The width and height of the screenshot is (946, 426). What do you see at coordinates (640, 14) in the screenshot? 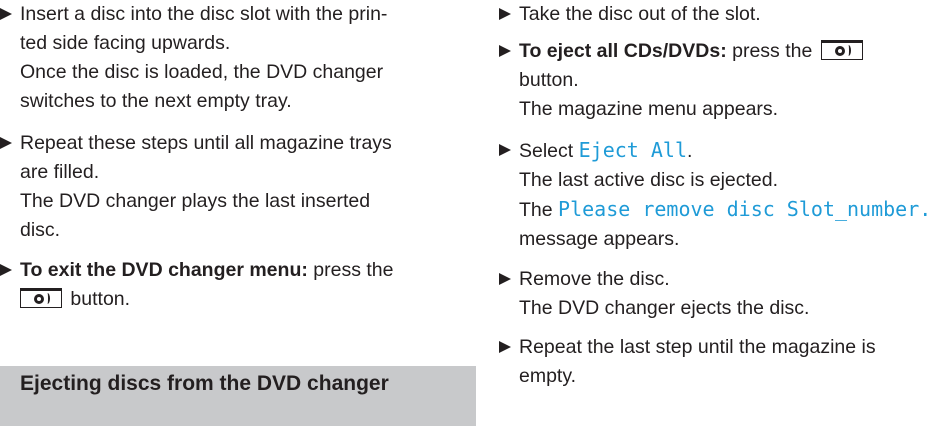
I see `step-text: Take the disc out of the slot.` at bounding box center [640, 14].